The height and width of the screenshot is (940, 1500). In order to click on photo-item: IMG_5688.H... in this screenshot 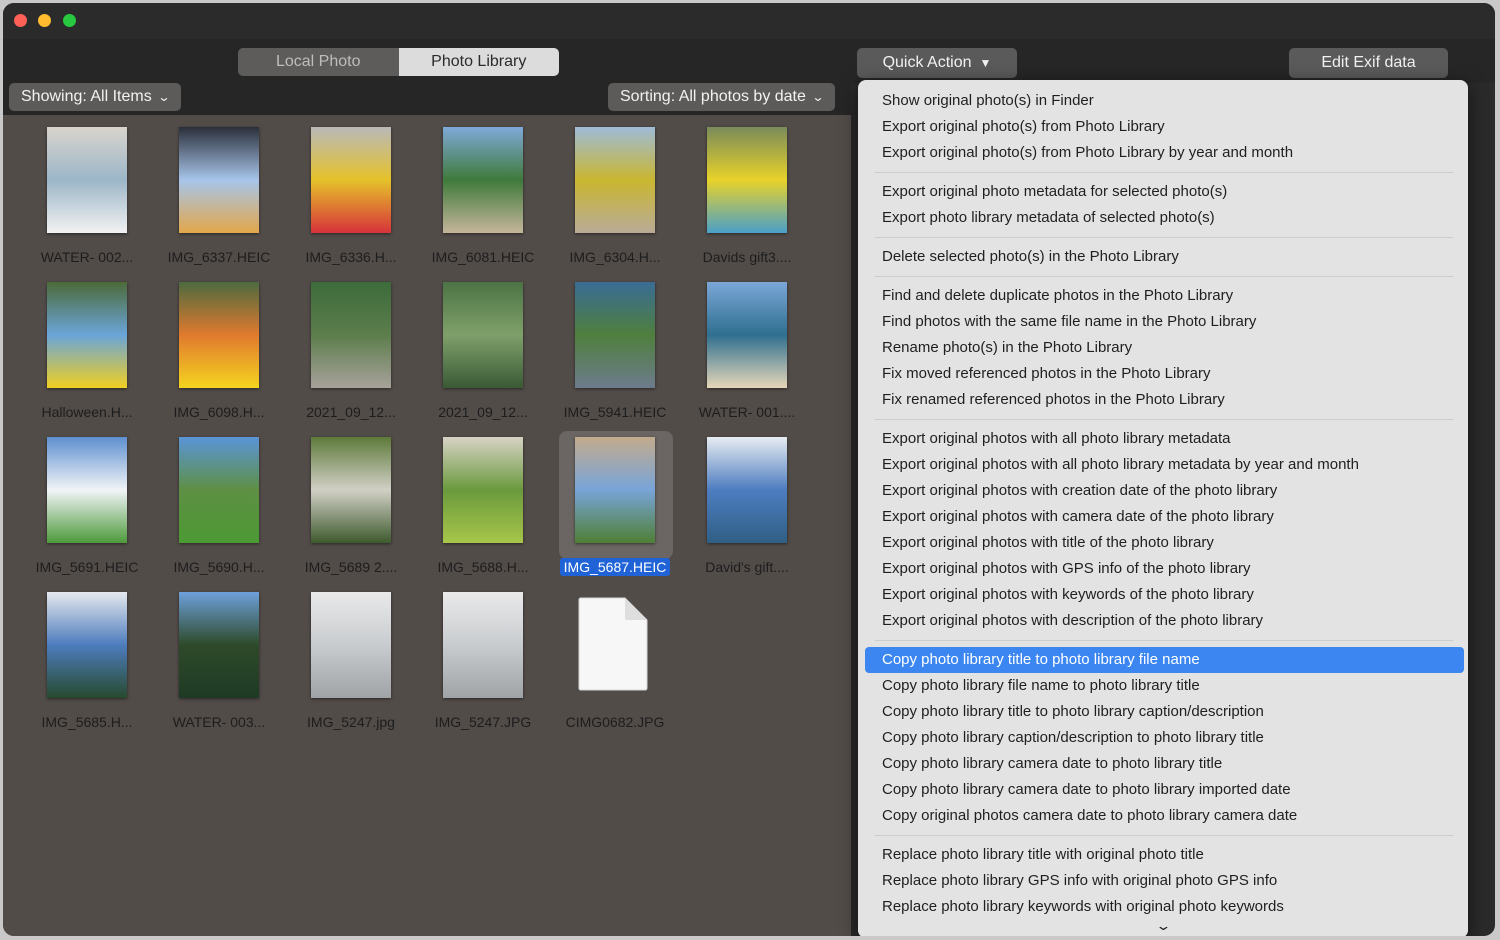, I will do `click(483, 510)`.